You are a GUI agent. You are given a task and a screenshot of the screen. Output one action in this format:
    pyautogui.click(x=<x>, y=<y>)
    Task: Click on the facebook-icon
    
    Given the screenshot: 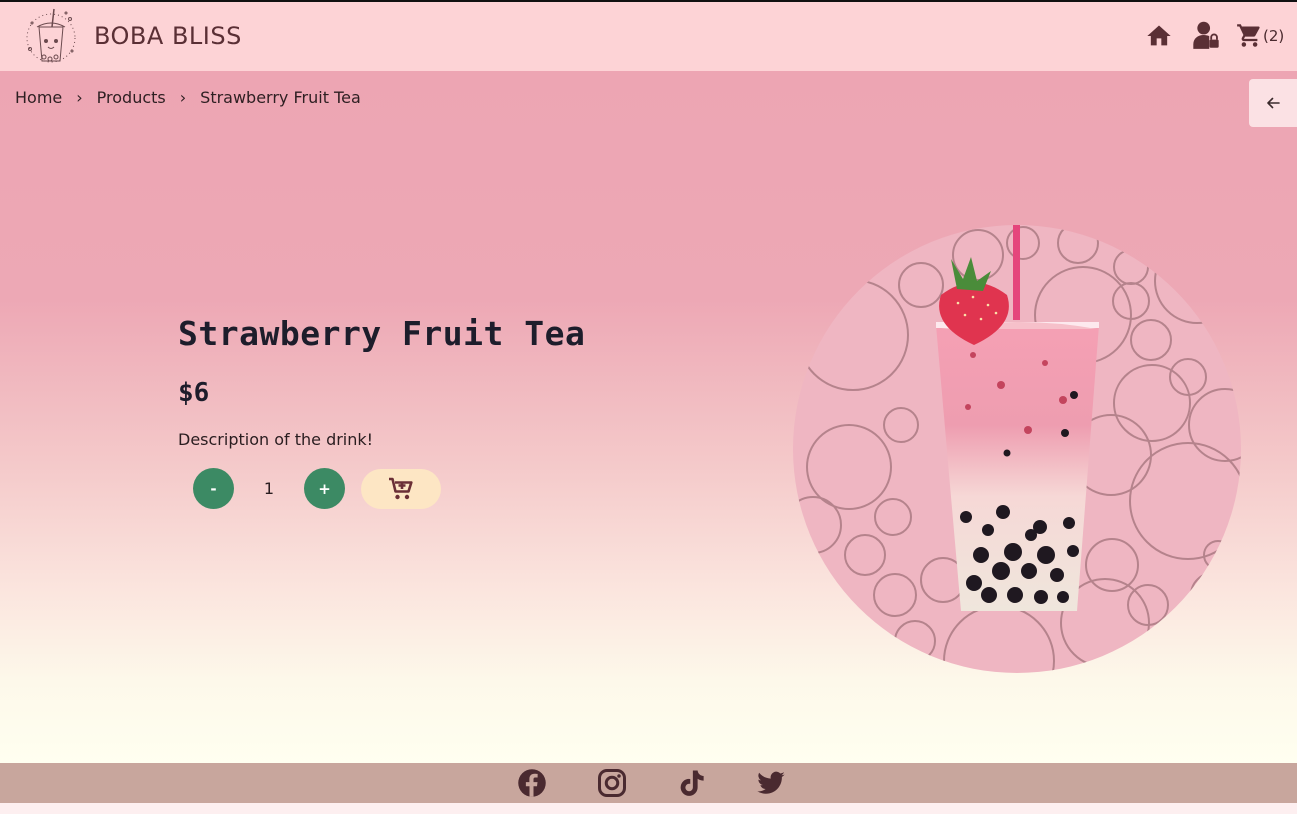 What is the action you would take?
    pyautogui.click(x=532, y=783)
    